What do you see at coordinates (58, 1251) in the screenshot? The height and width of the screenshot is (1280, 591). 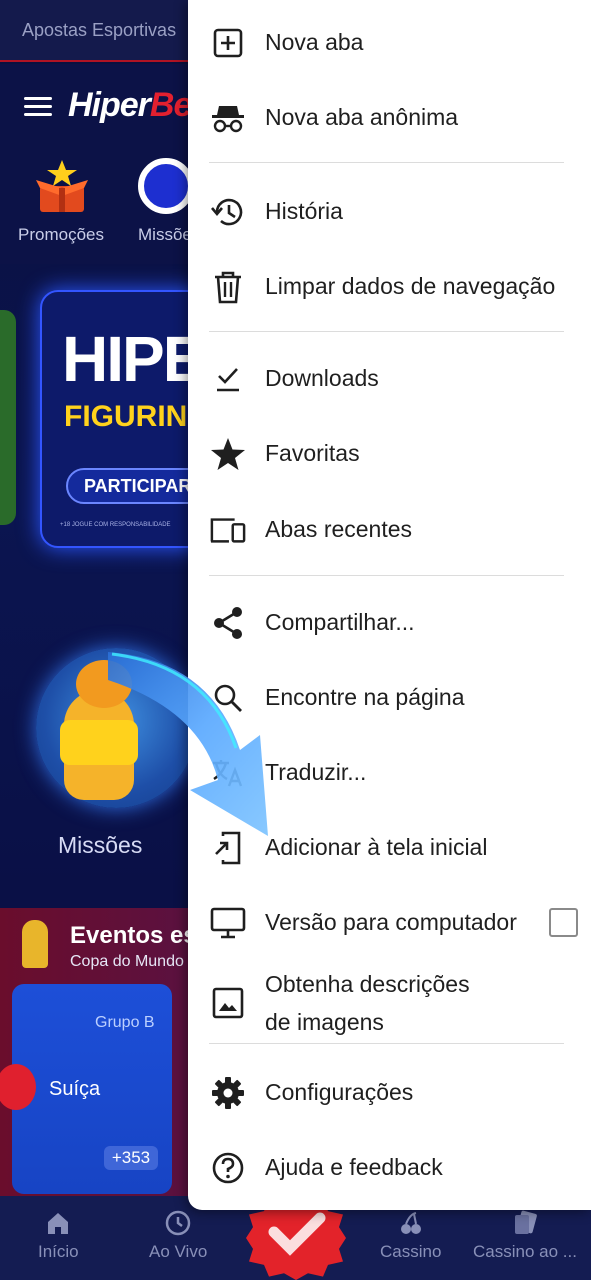 I see `nav-home-label: Início` at bounding box center [58, 1251].